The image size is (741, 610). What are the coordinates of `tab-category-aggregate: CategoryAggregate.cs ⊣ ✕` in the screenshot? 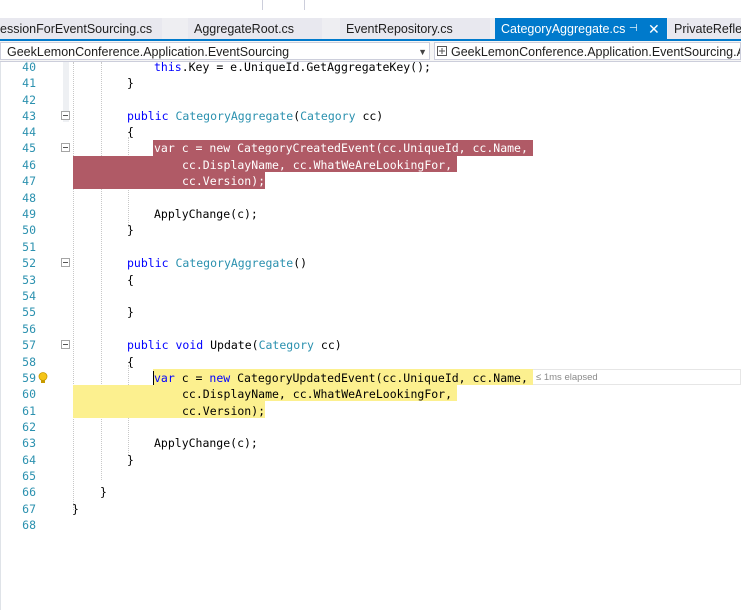 It's located at (581, 29).